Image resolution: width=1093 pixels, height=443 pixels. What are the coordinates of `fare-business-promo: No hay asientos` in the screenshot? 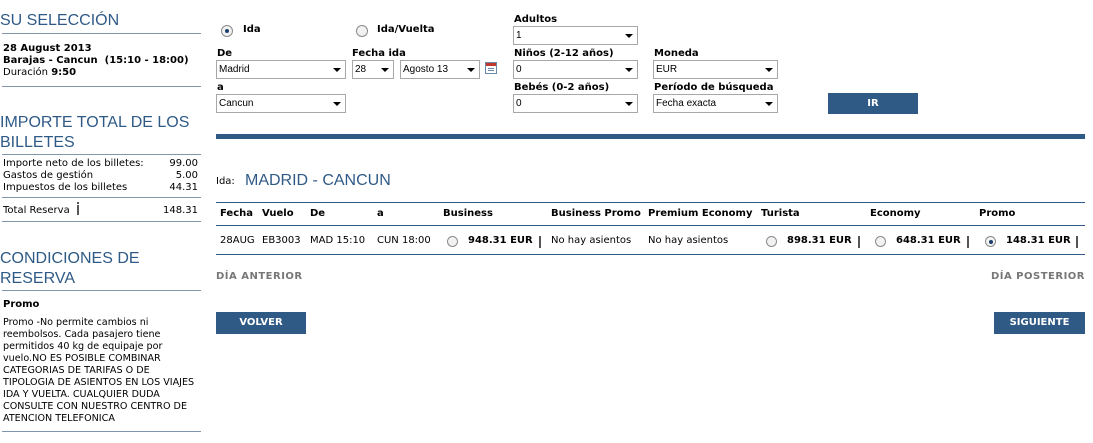 It's located at (591, 240).